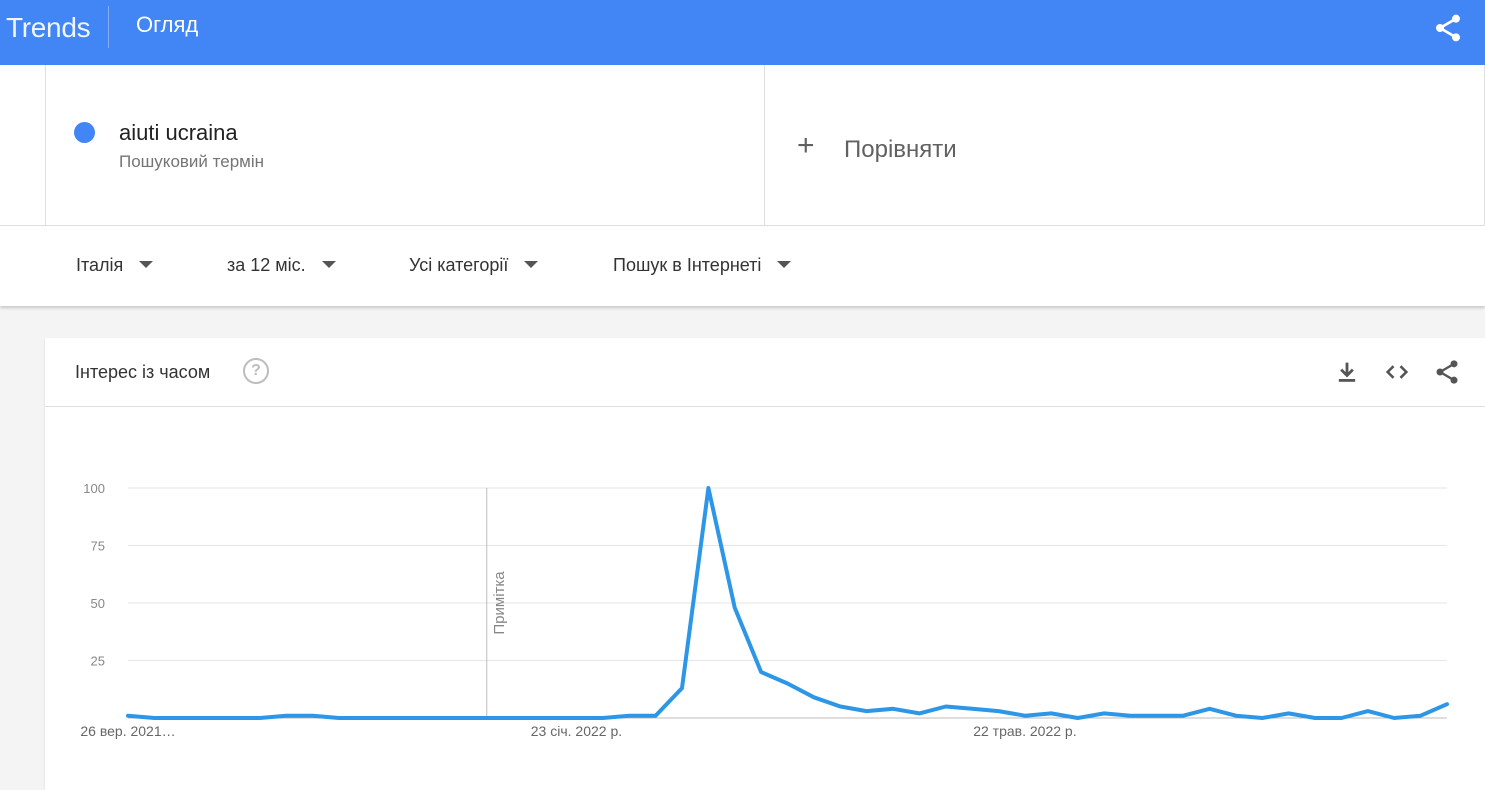 The image size is (1485, 790). Describe the element at coordinates (459, 265) in the screenshot. I see `filter-category-label: Усі категорії` at that location.